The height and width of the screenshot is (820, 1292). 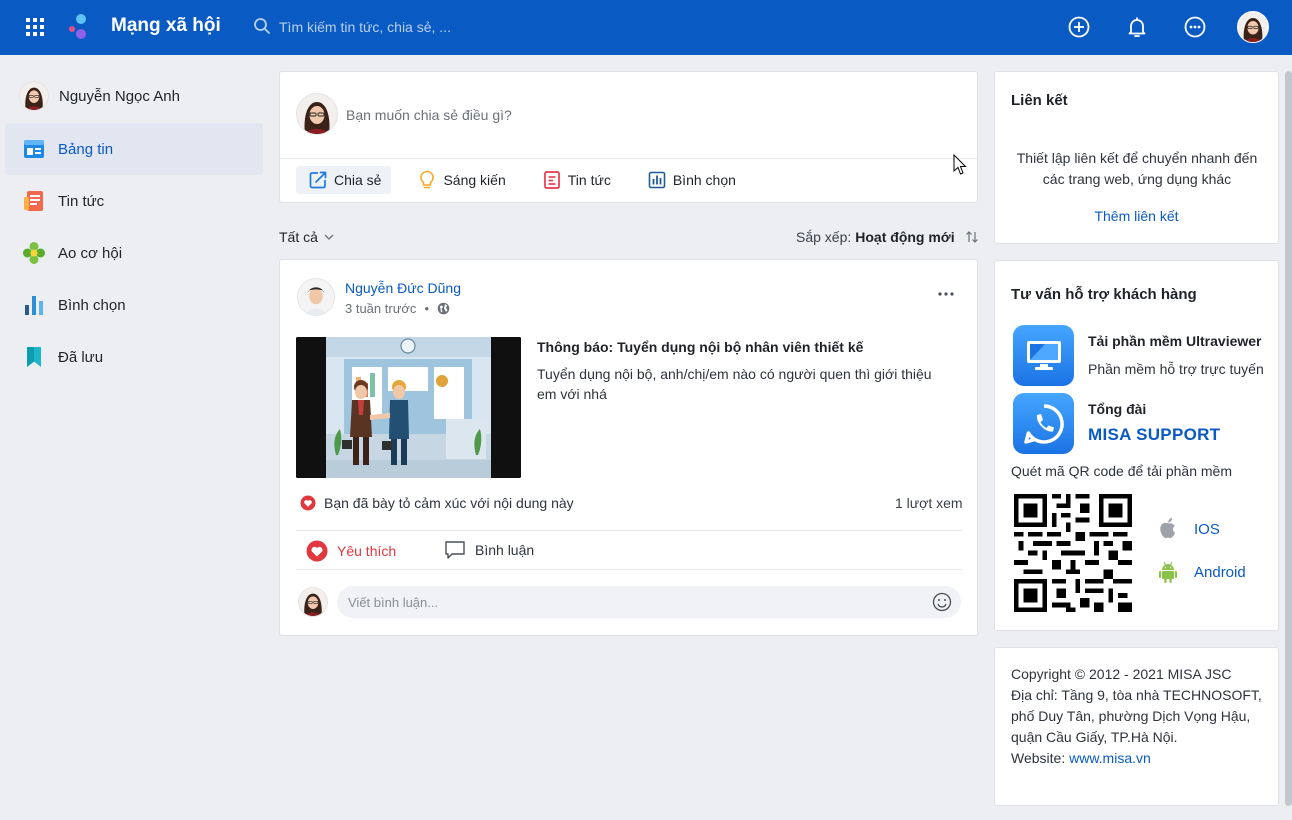 I want to click on sort-value: Hoạt động mới, so click(x=905, y=237).